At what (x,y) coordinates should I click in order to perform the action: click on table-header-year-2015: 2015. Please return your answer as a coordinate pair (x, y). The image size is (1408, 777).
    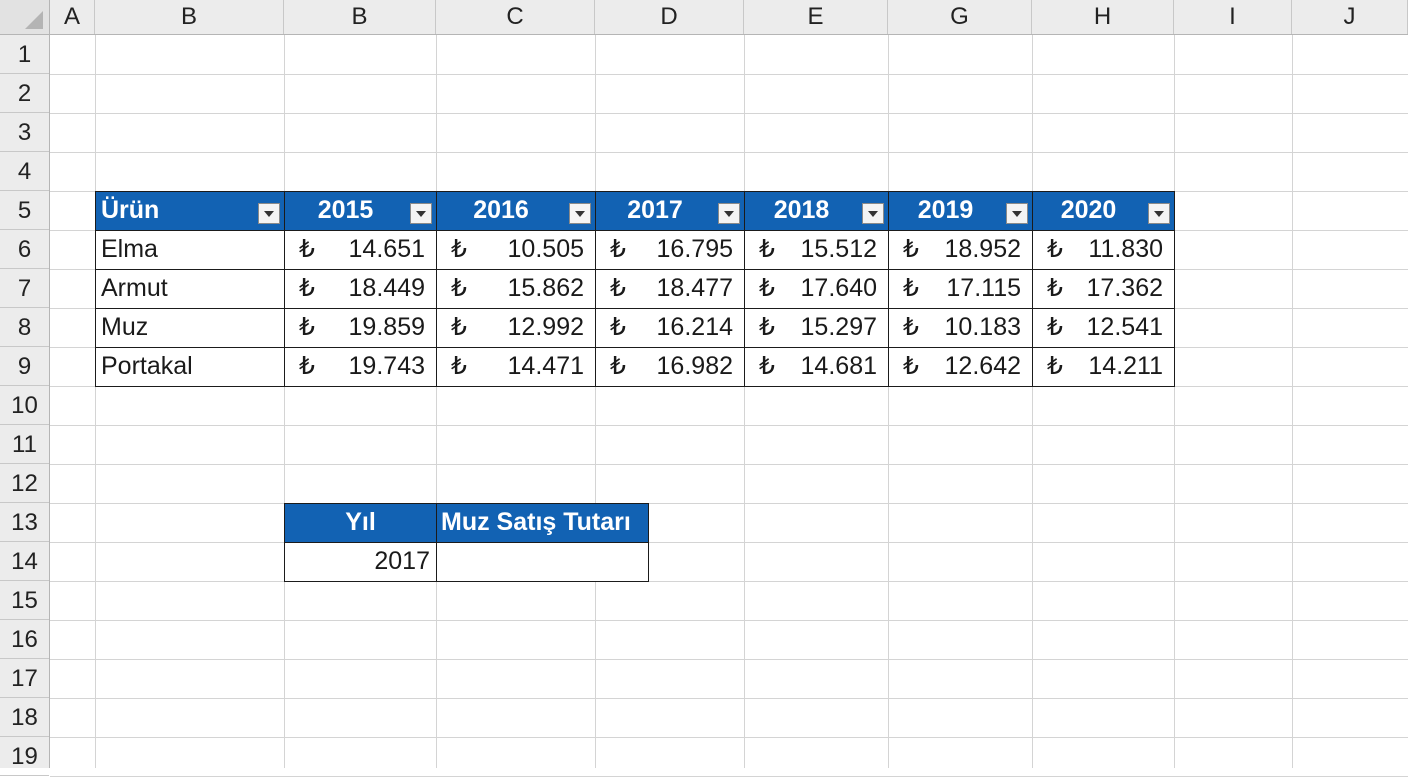
    Looking at the image, I should click on (360, 211).